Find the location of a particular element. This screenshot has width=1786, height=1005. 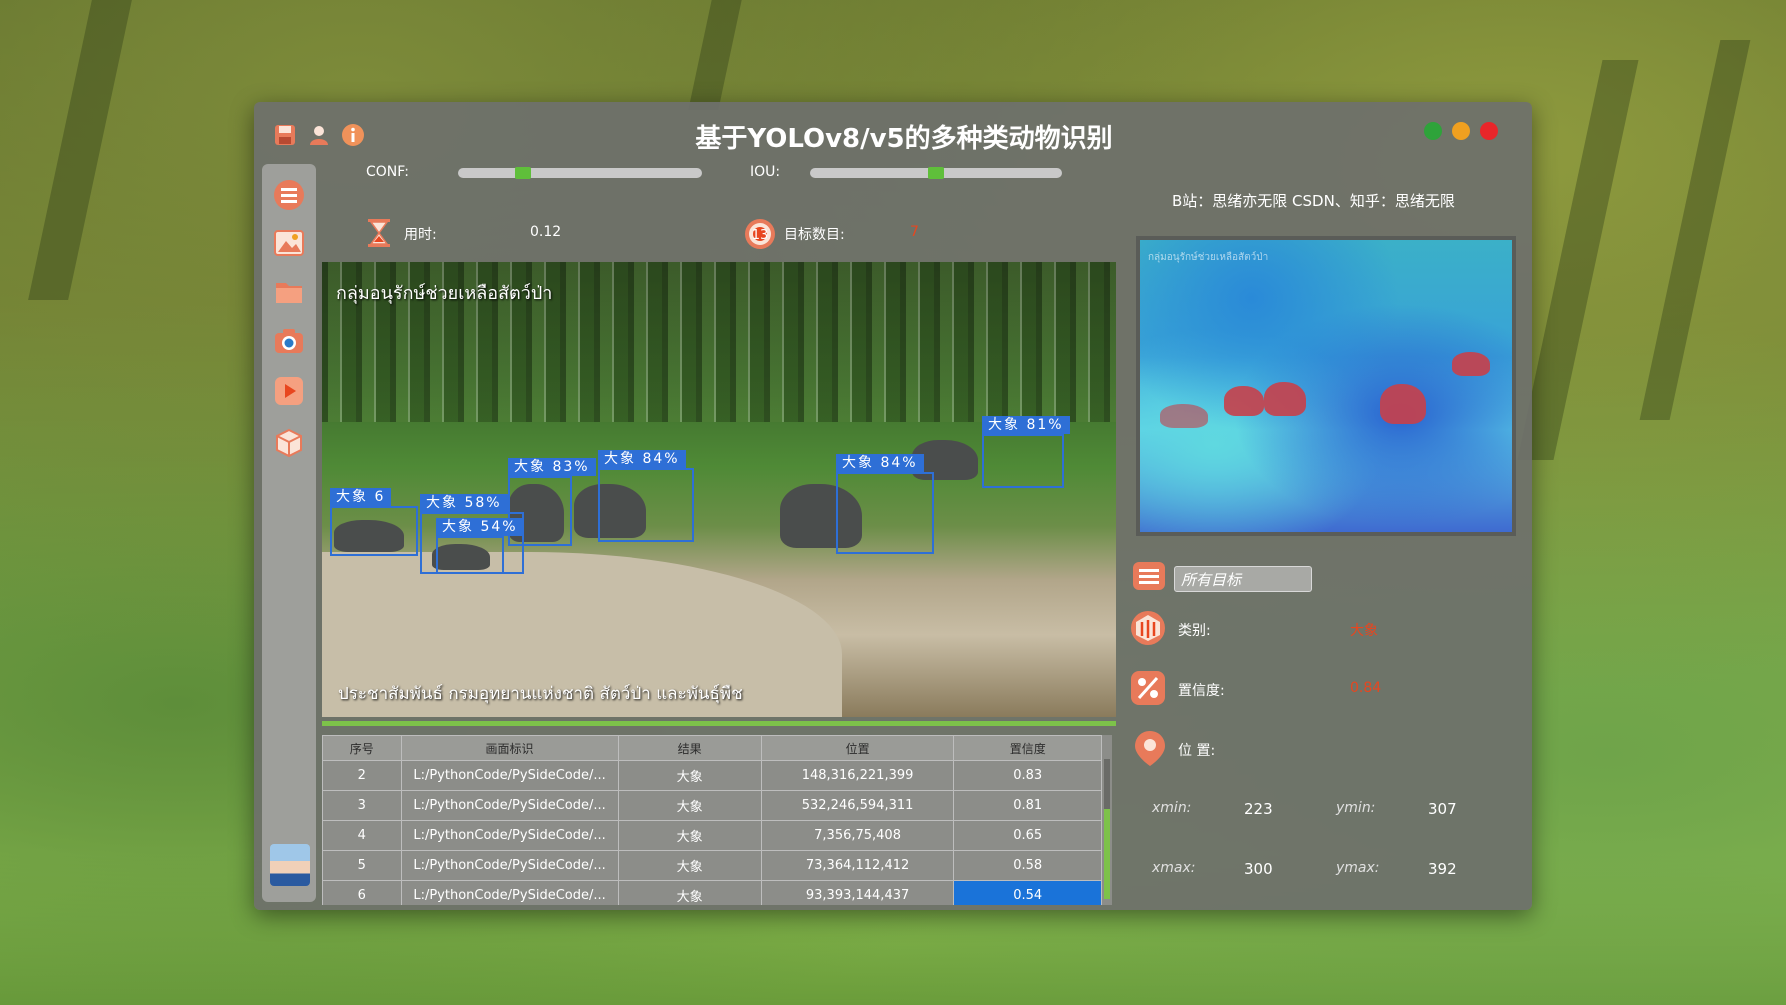

camera-icon is located at coordinates (289, 341).